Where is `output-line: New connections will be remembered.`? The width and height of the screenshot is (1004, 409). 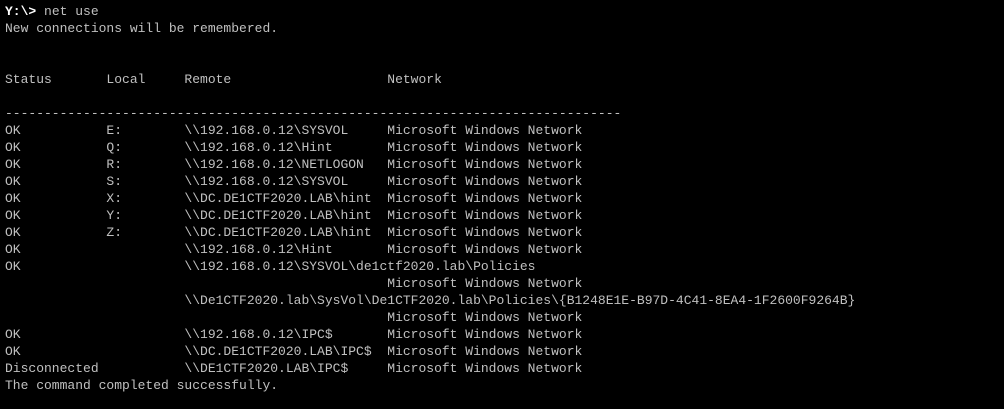 output-line: New connections will be remembered. is located at coordinates (142, 28).